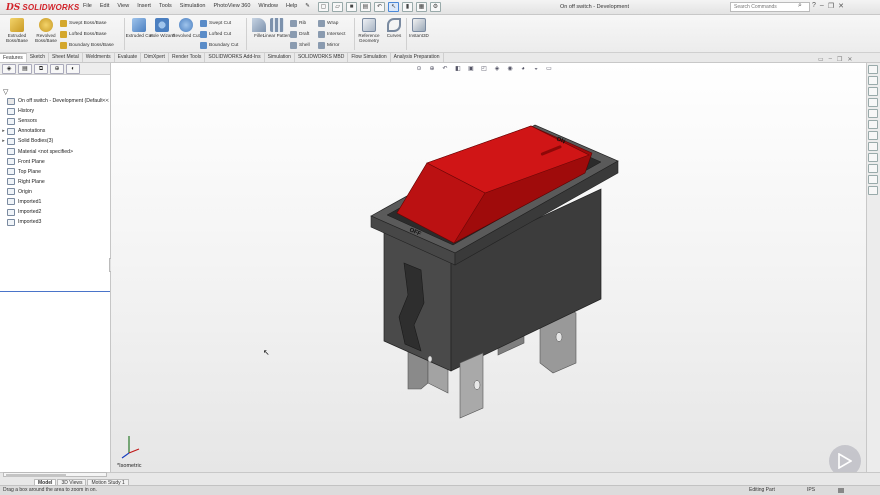 The height and width of the screenshot is (495, 880). I want to click on revolved-boss-button: Revolved Boss/Base, so click(46, 30).